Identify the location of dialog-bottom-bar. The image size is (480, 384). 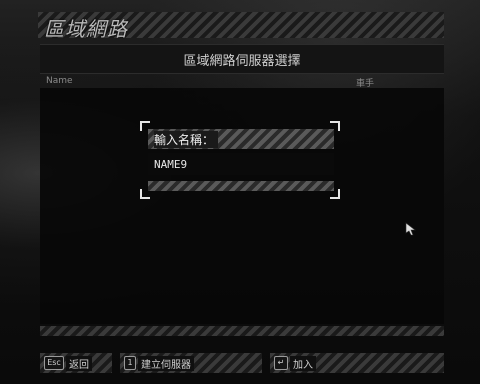
(241, 186).